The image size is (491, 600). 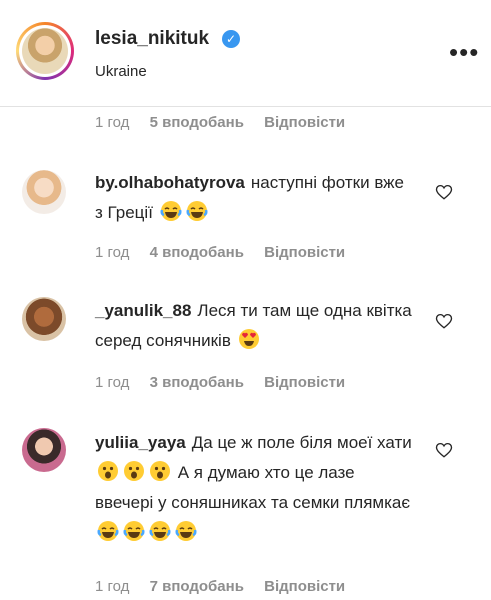 What do you see at coordinates (197, 382) in the screenshot?
I see `comment-likes: 3 вподобань` at bounding box center [197, 382].